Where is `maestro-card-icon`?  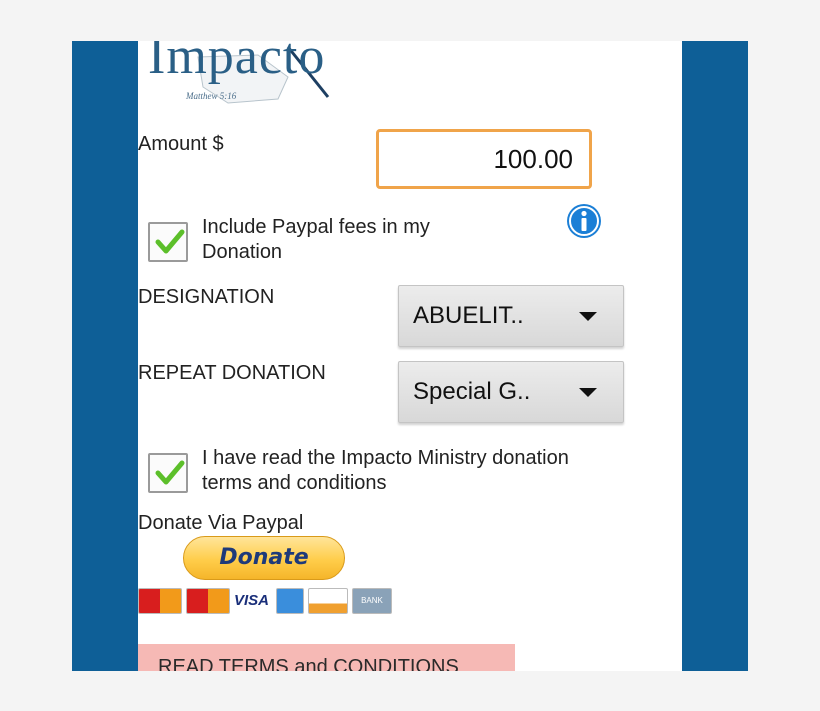
maestro-card-icon is located at coordinates (160, 601).